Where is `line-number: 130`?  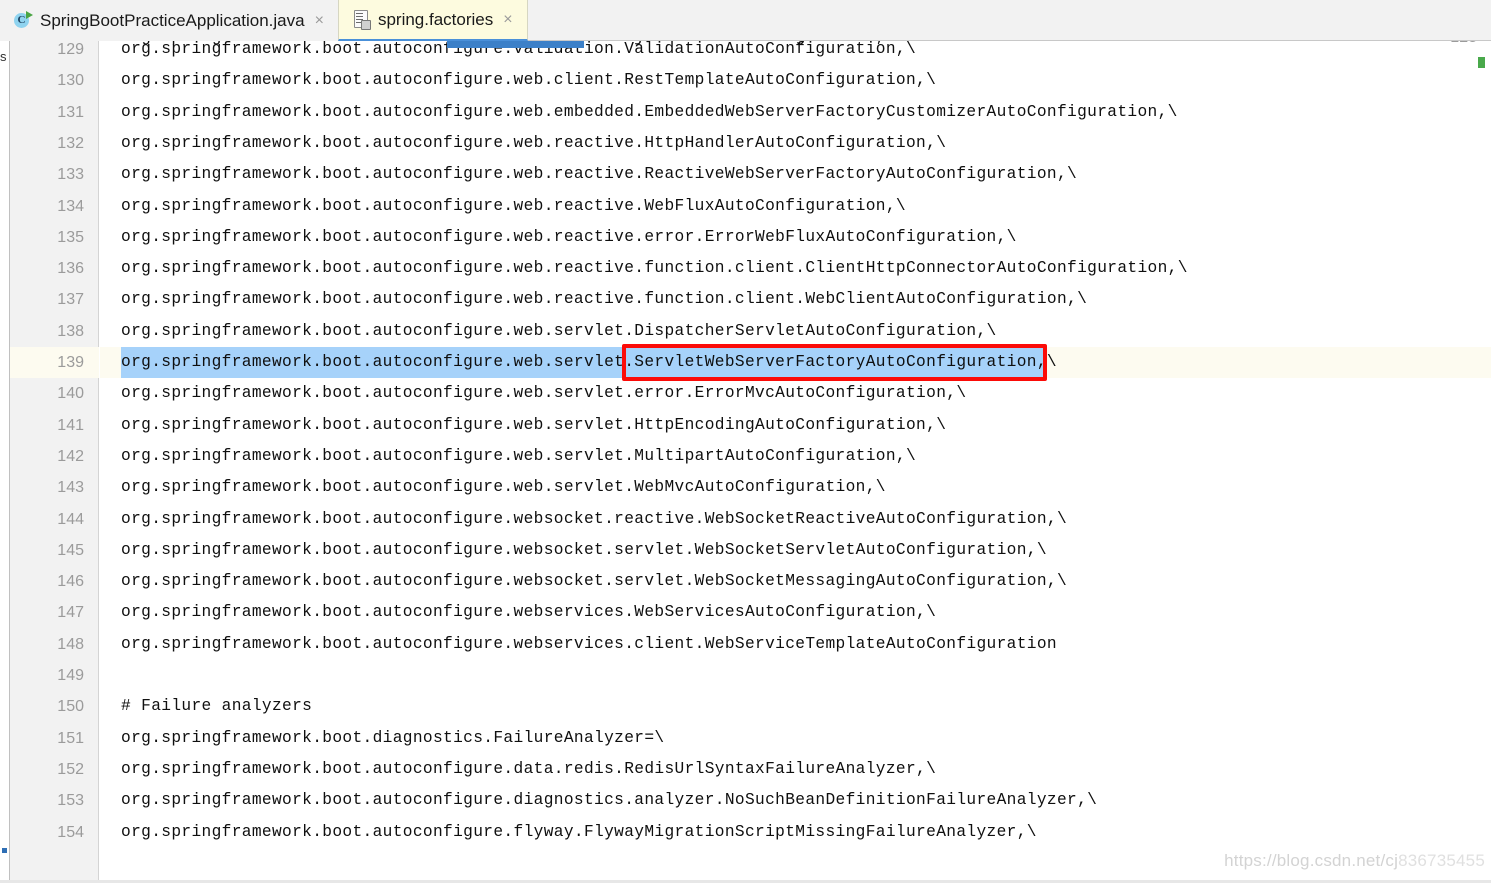 line-number: 130 is located at coordinates (70, 81).